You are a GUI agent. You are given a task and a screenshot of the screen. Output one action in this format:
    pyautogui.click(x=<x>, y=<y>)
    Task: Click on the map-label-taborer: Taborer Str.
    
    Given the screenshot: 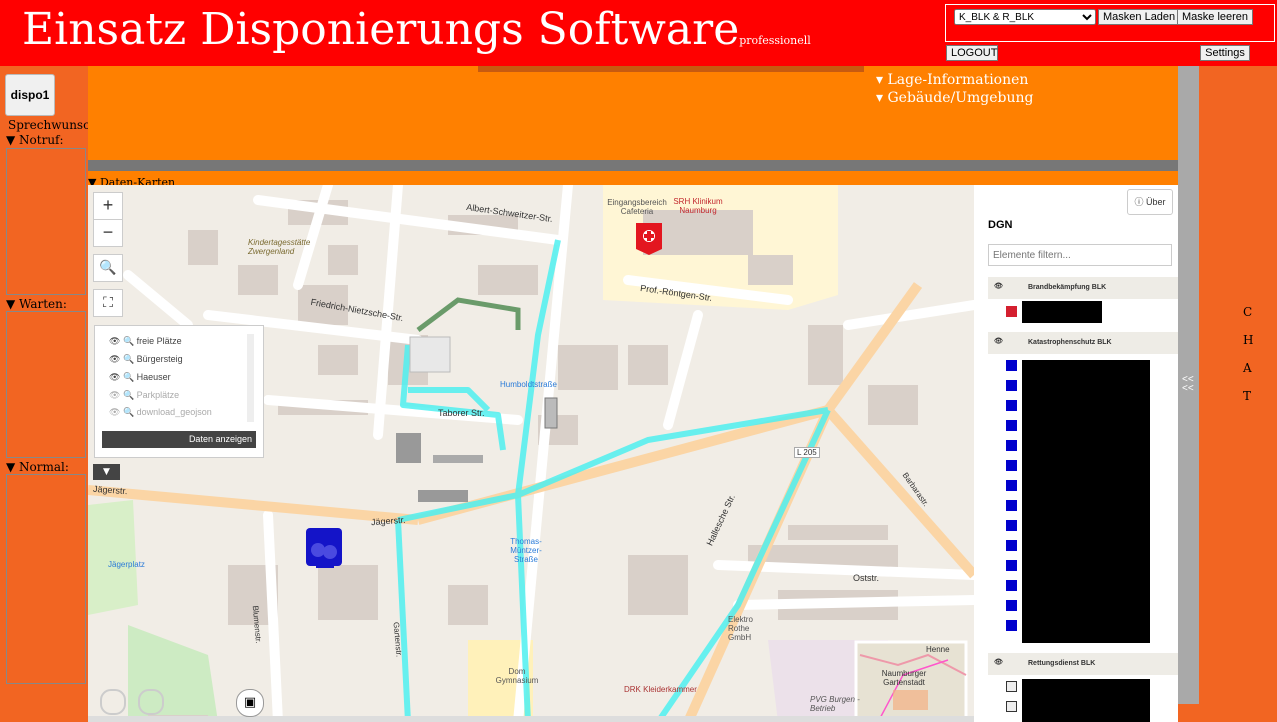 What is the action you would take?
    pyautogui.click(x=461, y=413)
    